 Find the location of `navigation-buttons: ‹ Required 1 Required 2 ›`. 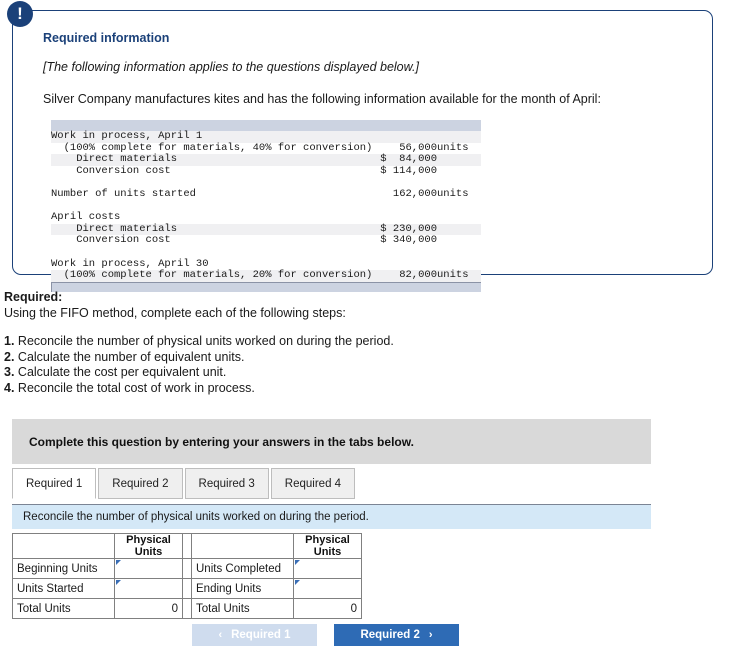

navigation-buttons: ‹ Required 1 Required 2 › is located at coordinates (325, 635).